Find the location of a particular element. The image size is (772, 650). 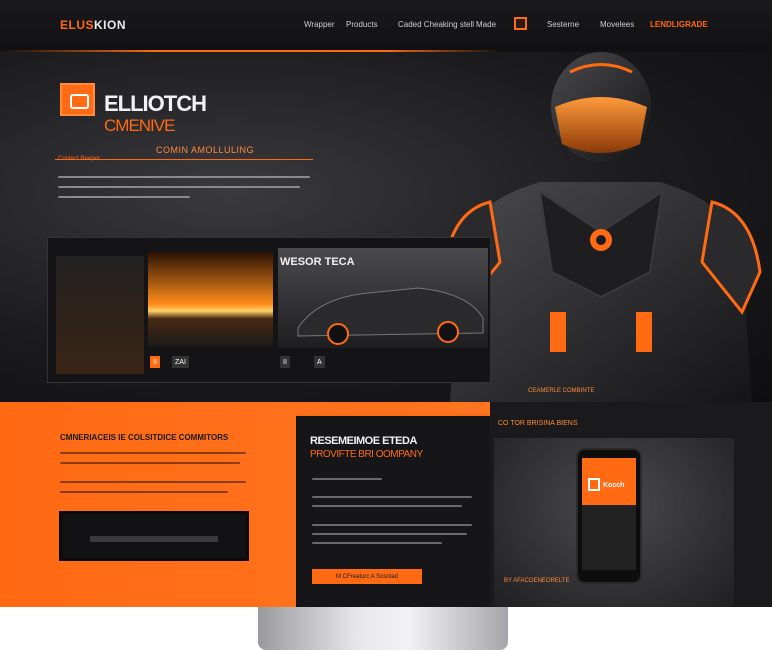

hero-tagline-right: CEAMERLE COMBINTE is located at coordinates (561, 391).